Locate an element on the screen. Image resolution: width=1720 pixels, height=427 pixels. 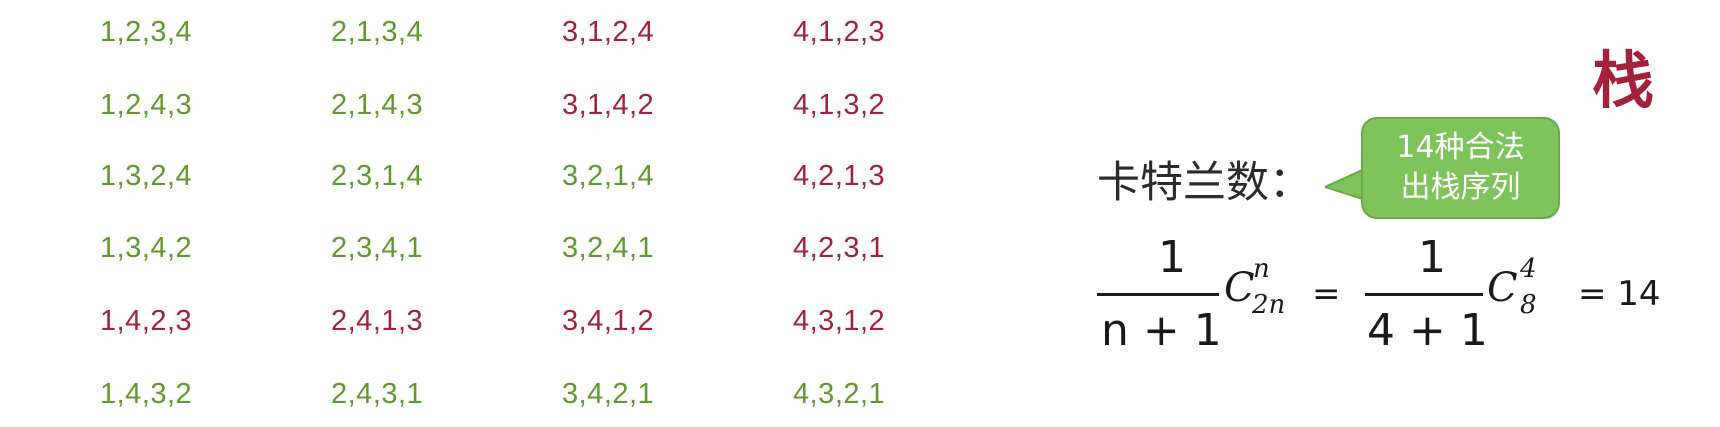
sequence-item: 1,2,4,3 is located at coordinates (146, 105).